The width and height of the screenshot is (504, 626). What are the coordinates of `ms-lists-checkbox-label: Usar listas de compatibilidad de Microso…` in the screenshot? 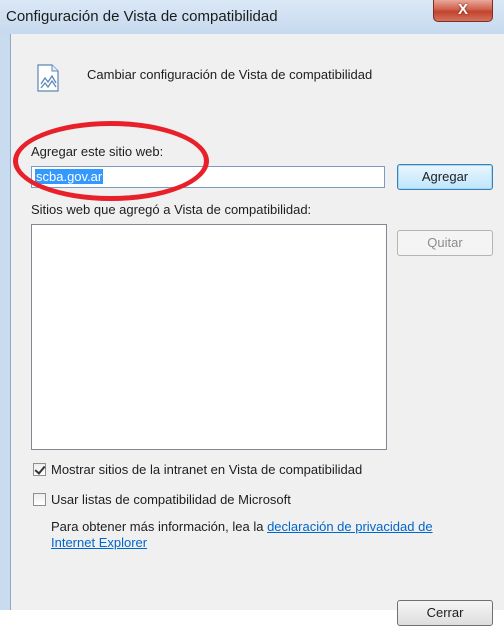 It's located at (171, 499).